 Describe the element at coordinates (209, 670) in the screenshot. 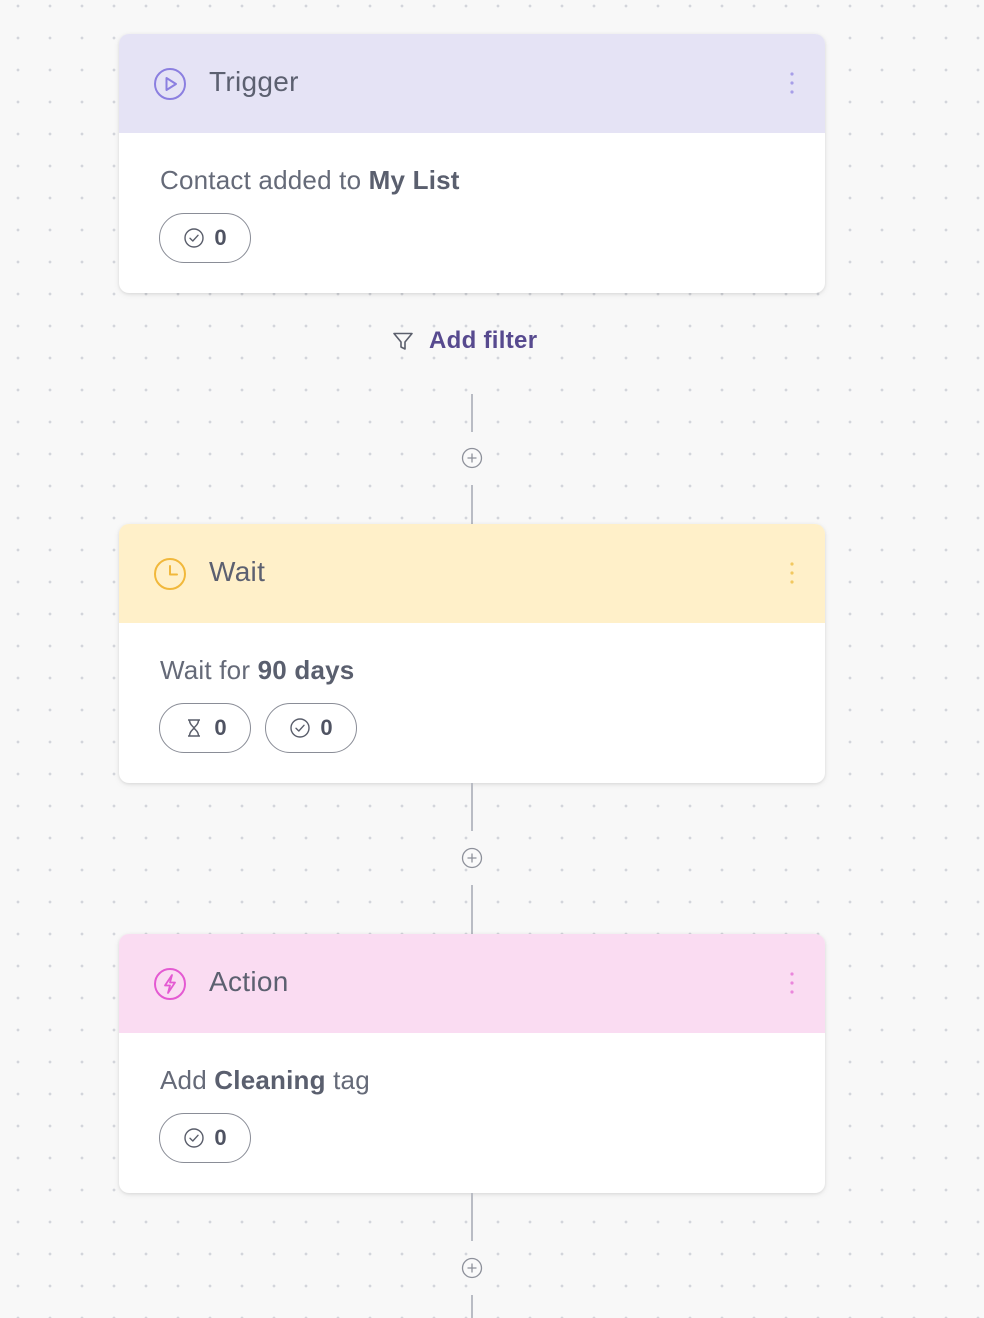

I see `wait-text-prefix: Wait for` at that location.